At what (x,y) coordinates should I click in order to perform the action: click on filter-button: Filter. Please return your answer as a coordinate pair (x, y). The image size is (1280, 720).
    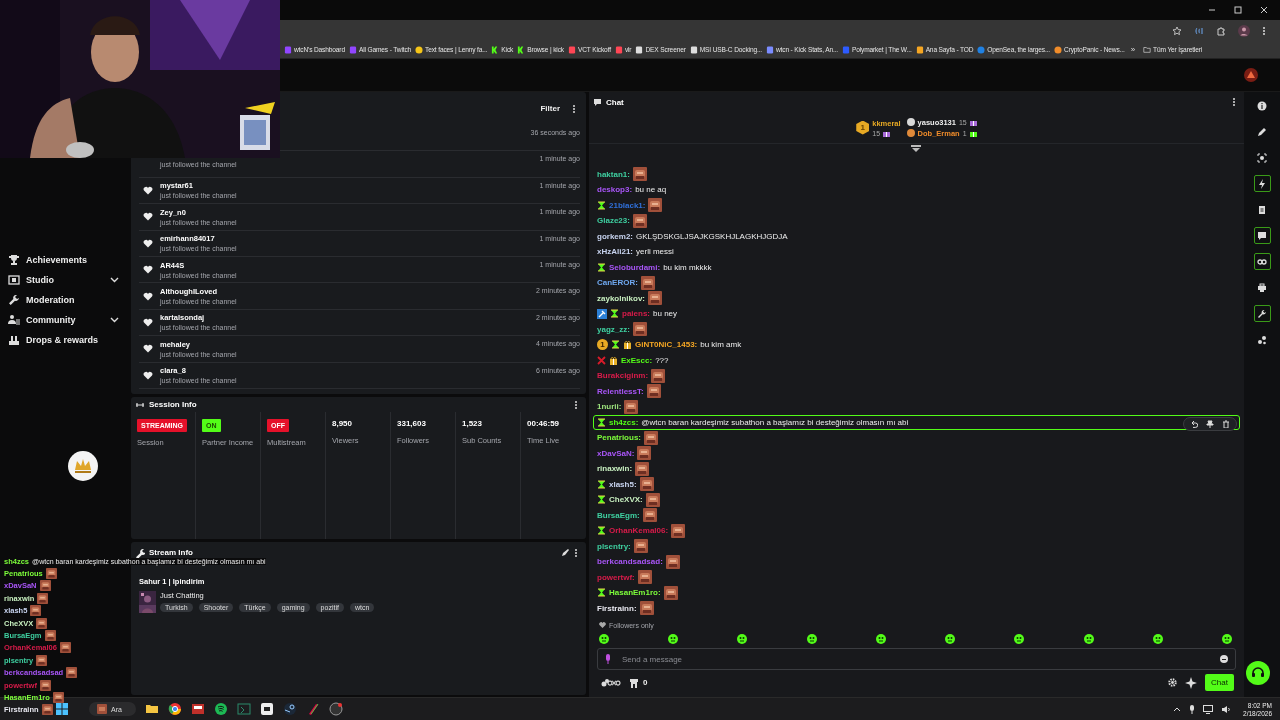
    Looking at the image, I should click on (550, 108).